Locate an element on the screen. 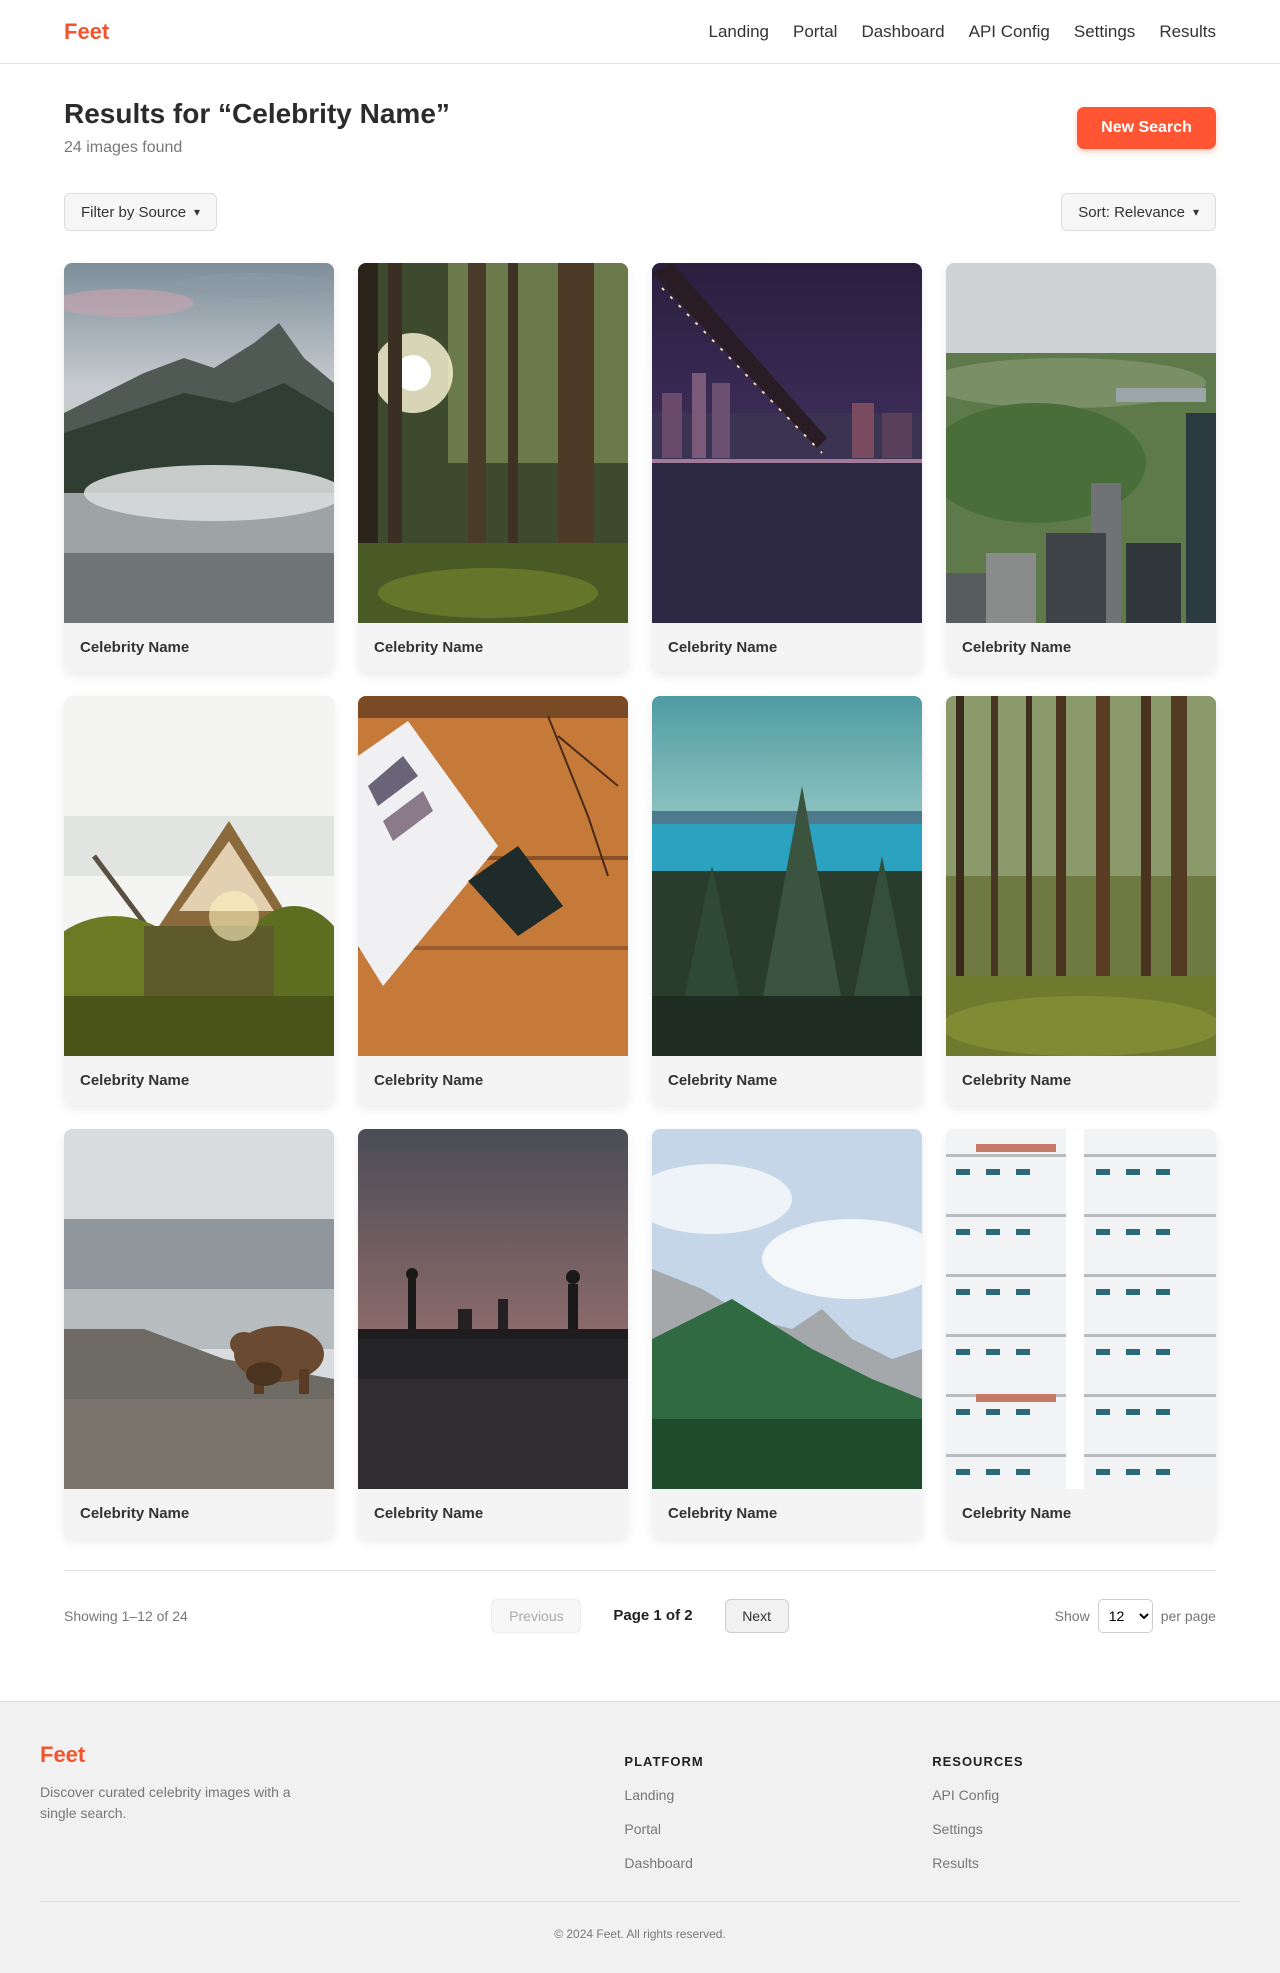 The width and height of the screenshot is (1280, 1973). previous-button: Previous is located at coordinates (536, 1615).